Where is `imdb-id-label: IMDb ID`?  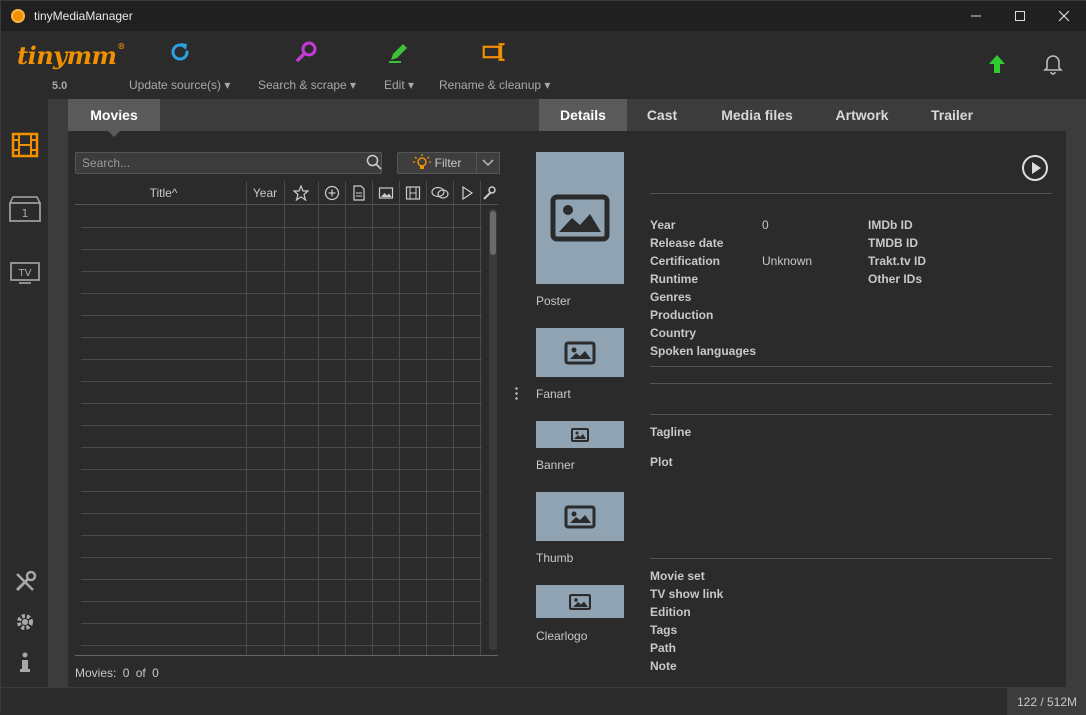
imdb-id-label: IMDb ID is located at coordinates (890, 225).